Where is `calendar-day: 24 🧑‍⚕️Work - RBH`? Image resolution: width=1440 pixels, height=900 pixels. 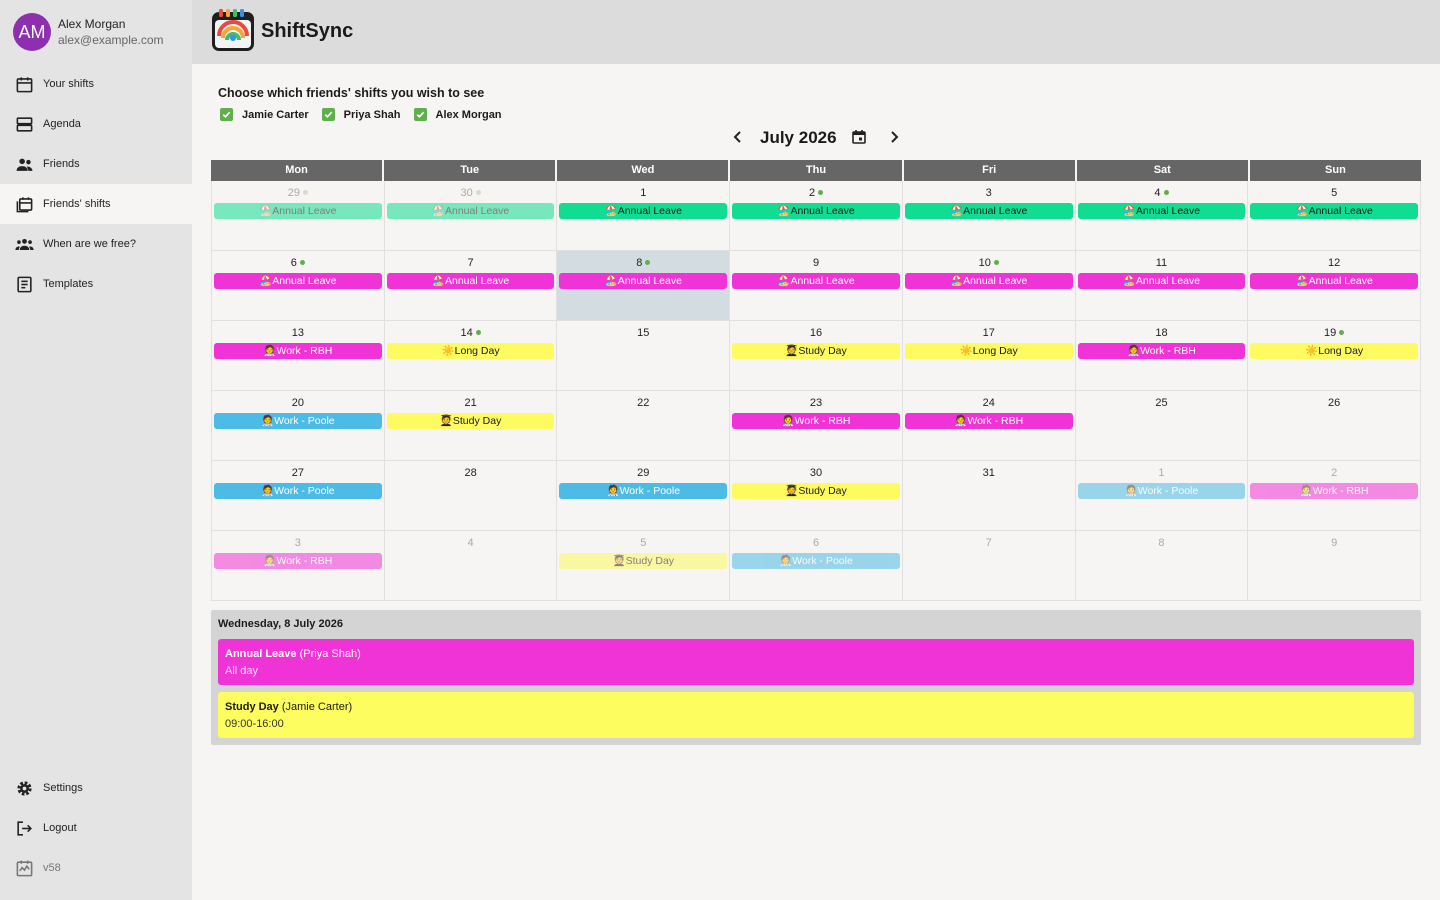 calendar-day: 24 🧑‍⚕️Work - RBH is located at coordinates (989, 426).